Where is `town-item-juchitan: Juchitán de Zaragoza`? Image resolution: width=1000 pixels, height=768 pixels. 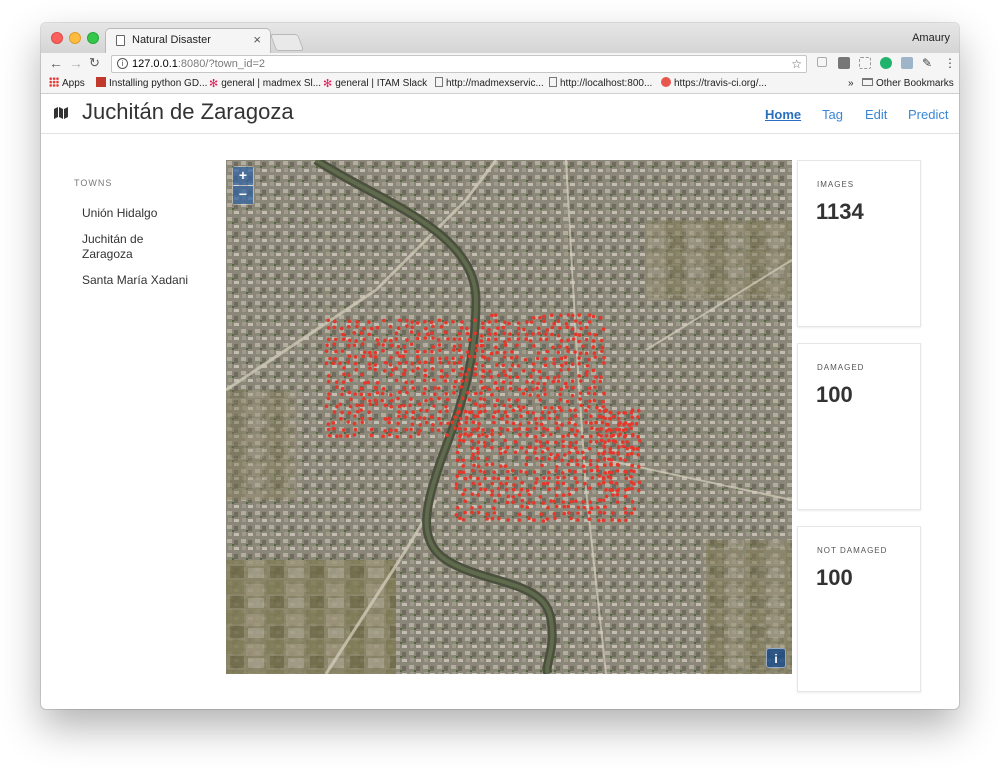 town-item-juchitan: Juchitán de Zaragoza is located at coordinates (132, 247).